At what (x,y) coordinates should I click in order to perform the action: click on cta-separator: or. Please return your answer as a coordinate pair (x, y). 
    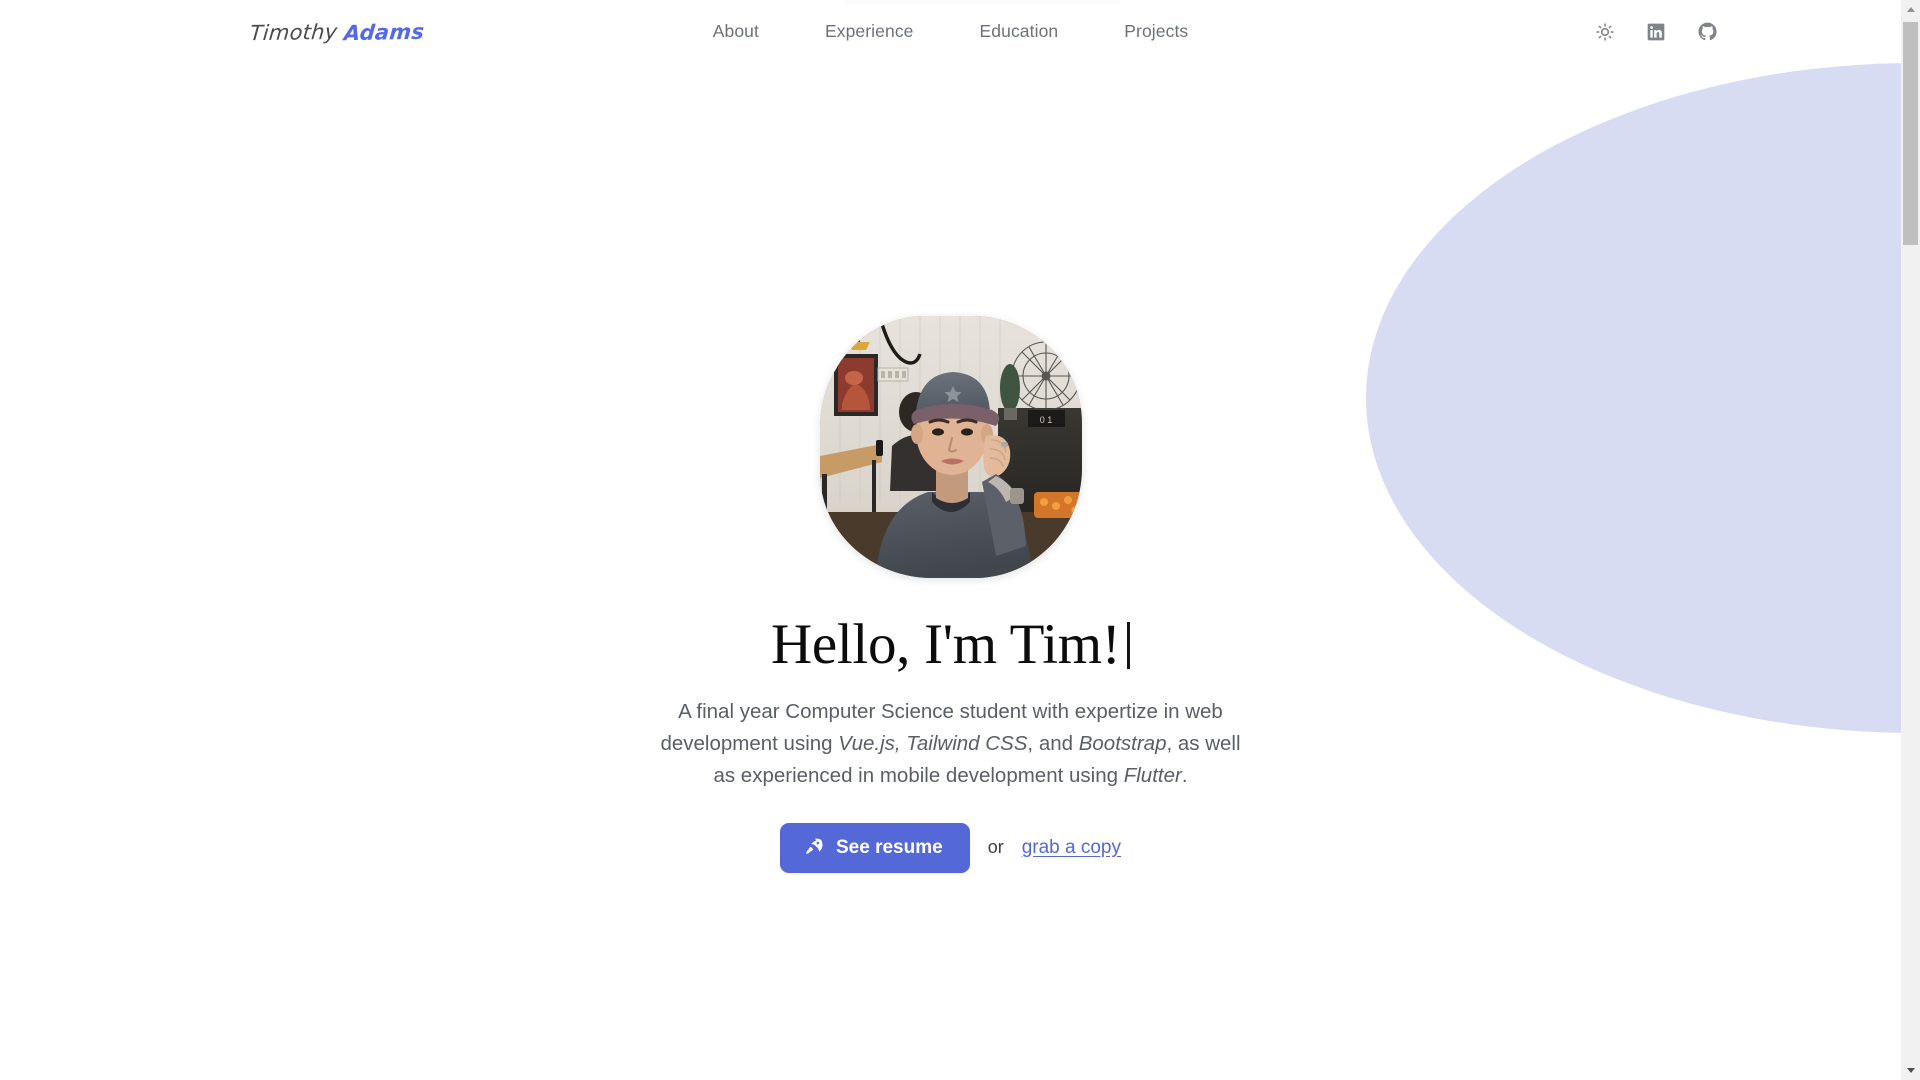
    Looking at the image, I should click on (995, 847).